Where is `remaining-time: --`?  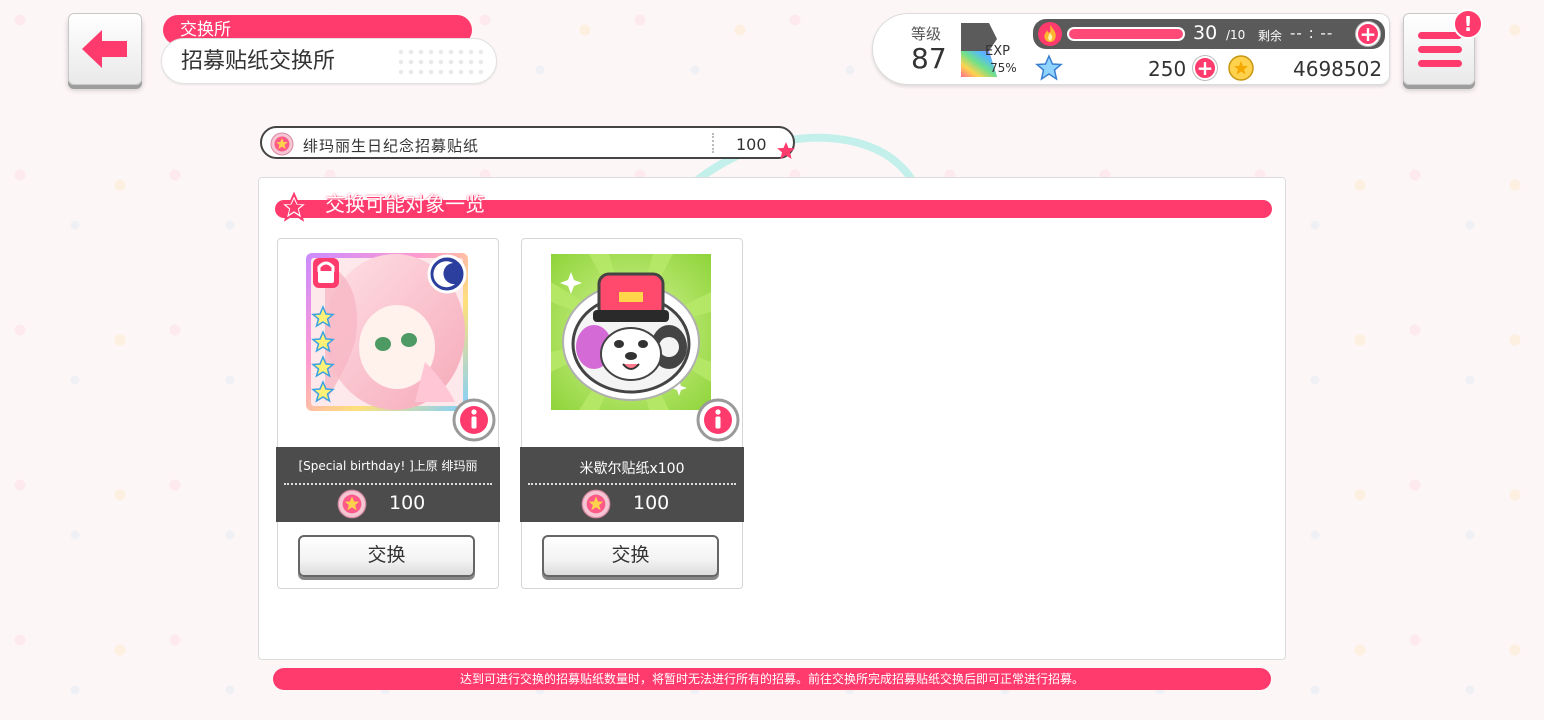
remaining-time: -- is located at coordinates (1312, 33).